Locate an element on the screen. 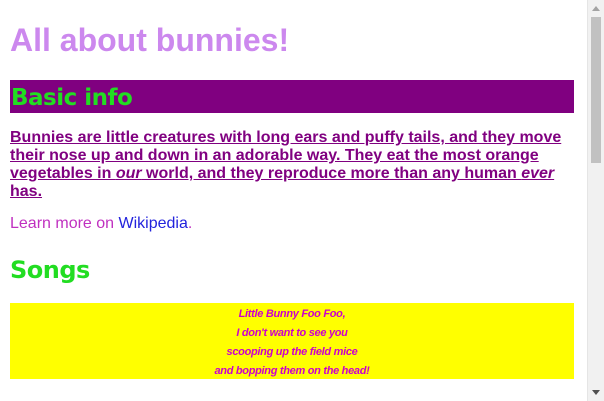 Image resolution: width=604 pixels, height=401 pixels. learn-more-line: Learn more on Wikipedia. is located at coordinates (292, 224).